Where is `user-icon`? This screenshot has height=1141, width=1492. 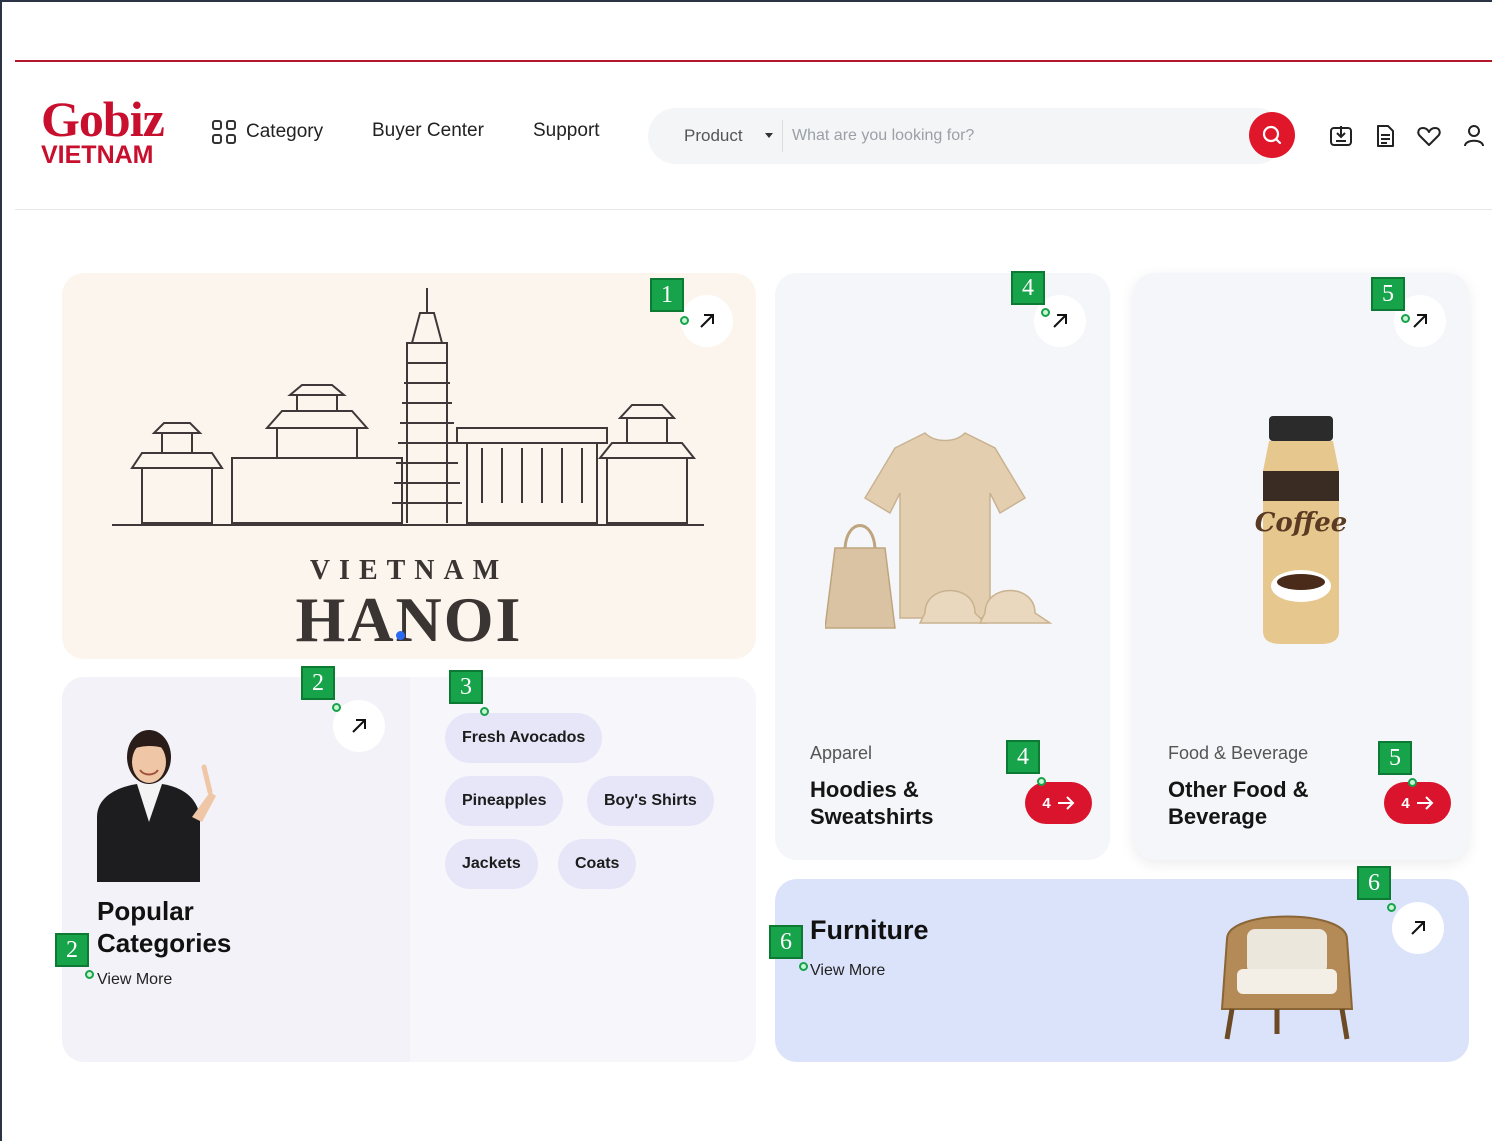 user-icon is located at coordinates (1474, 136).